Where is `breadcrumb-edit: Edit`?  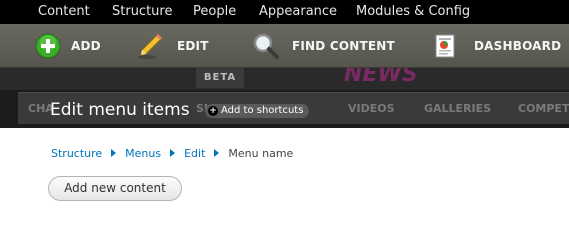 breadcrumb-edit: Edit is located at coordinates (194, 153).